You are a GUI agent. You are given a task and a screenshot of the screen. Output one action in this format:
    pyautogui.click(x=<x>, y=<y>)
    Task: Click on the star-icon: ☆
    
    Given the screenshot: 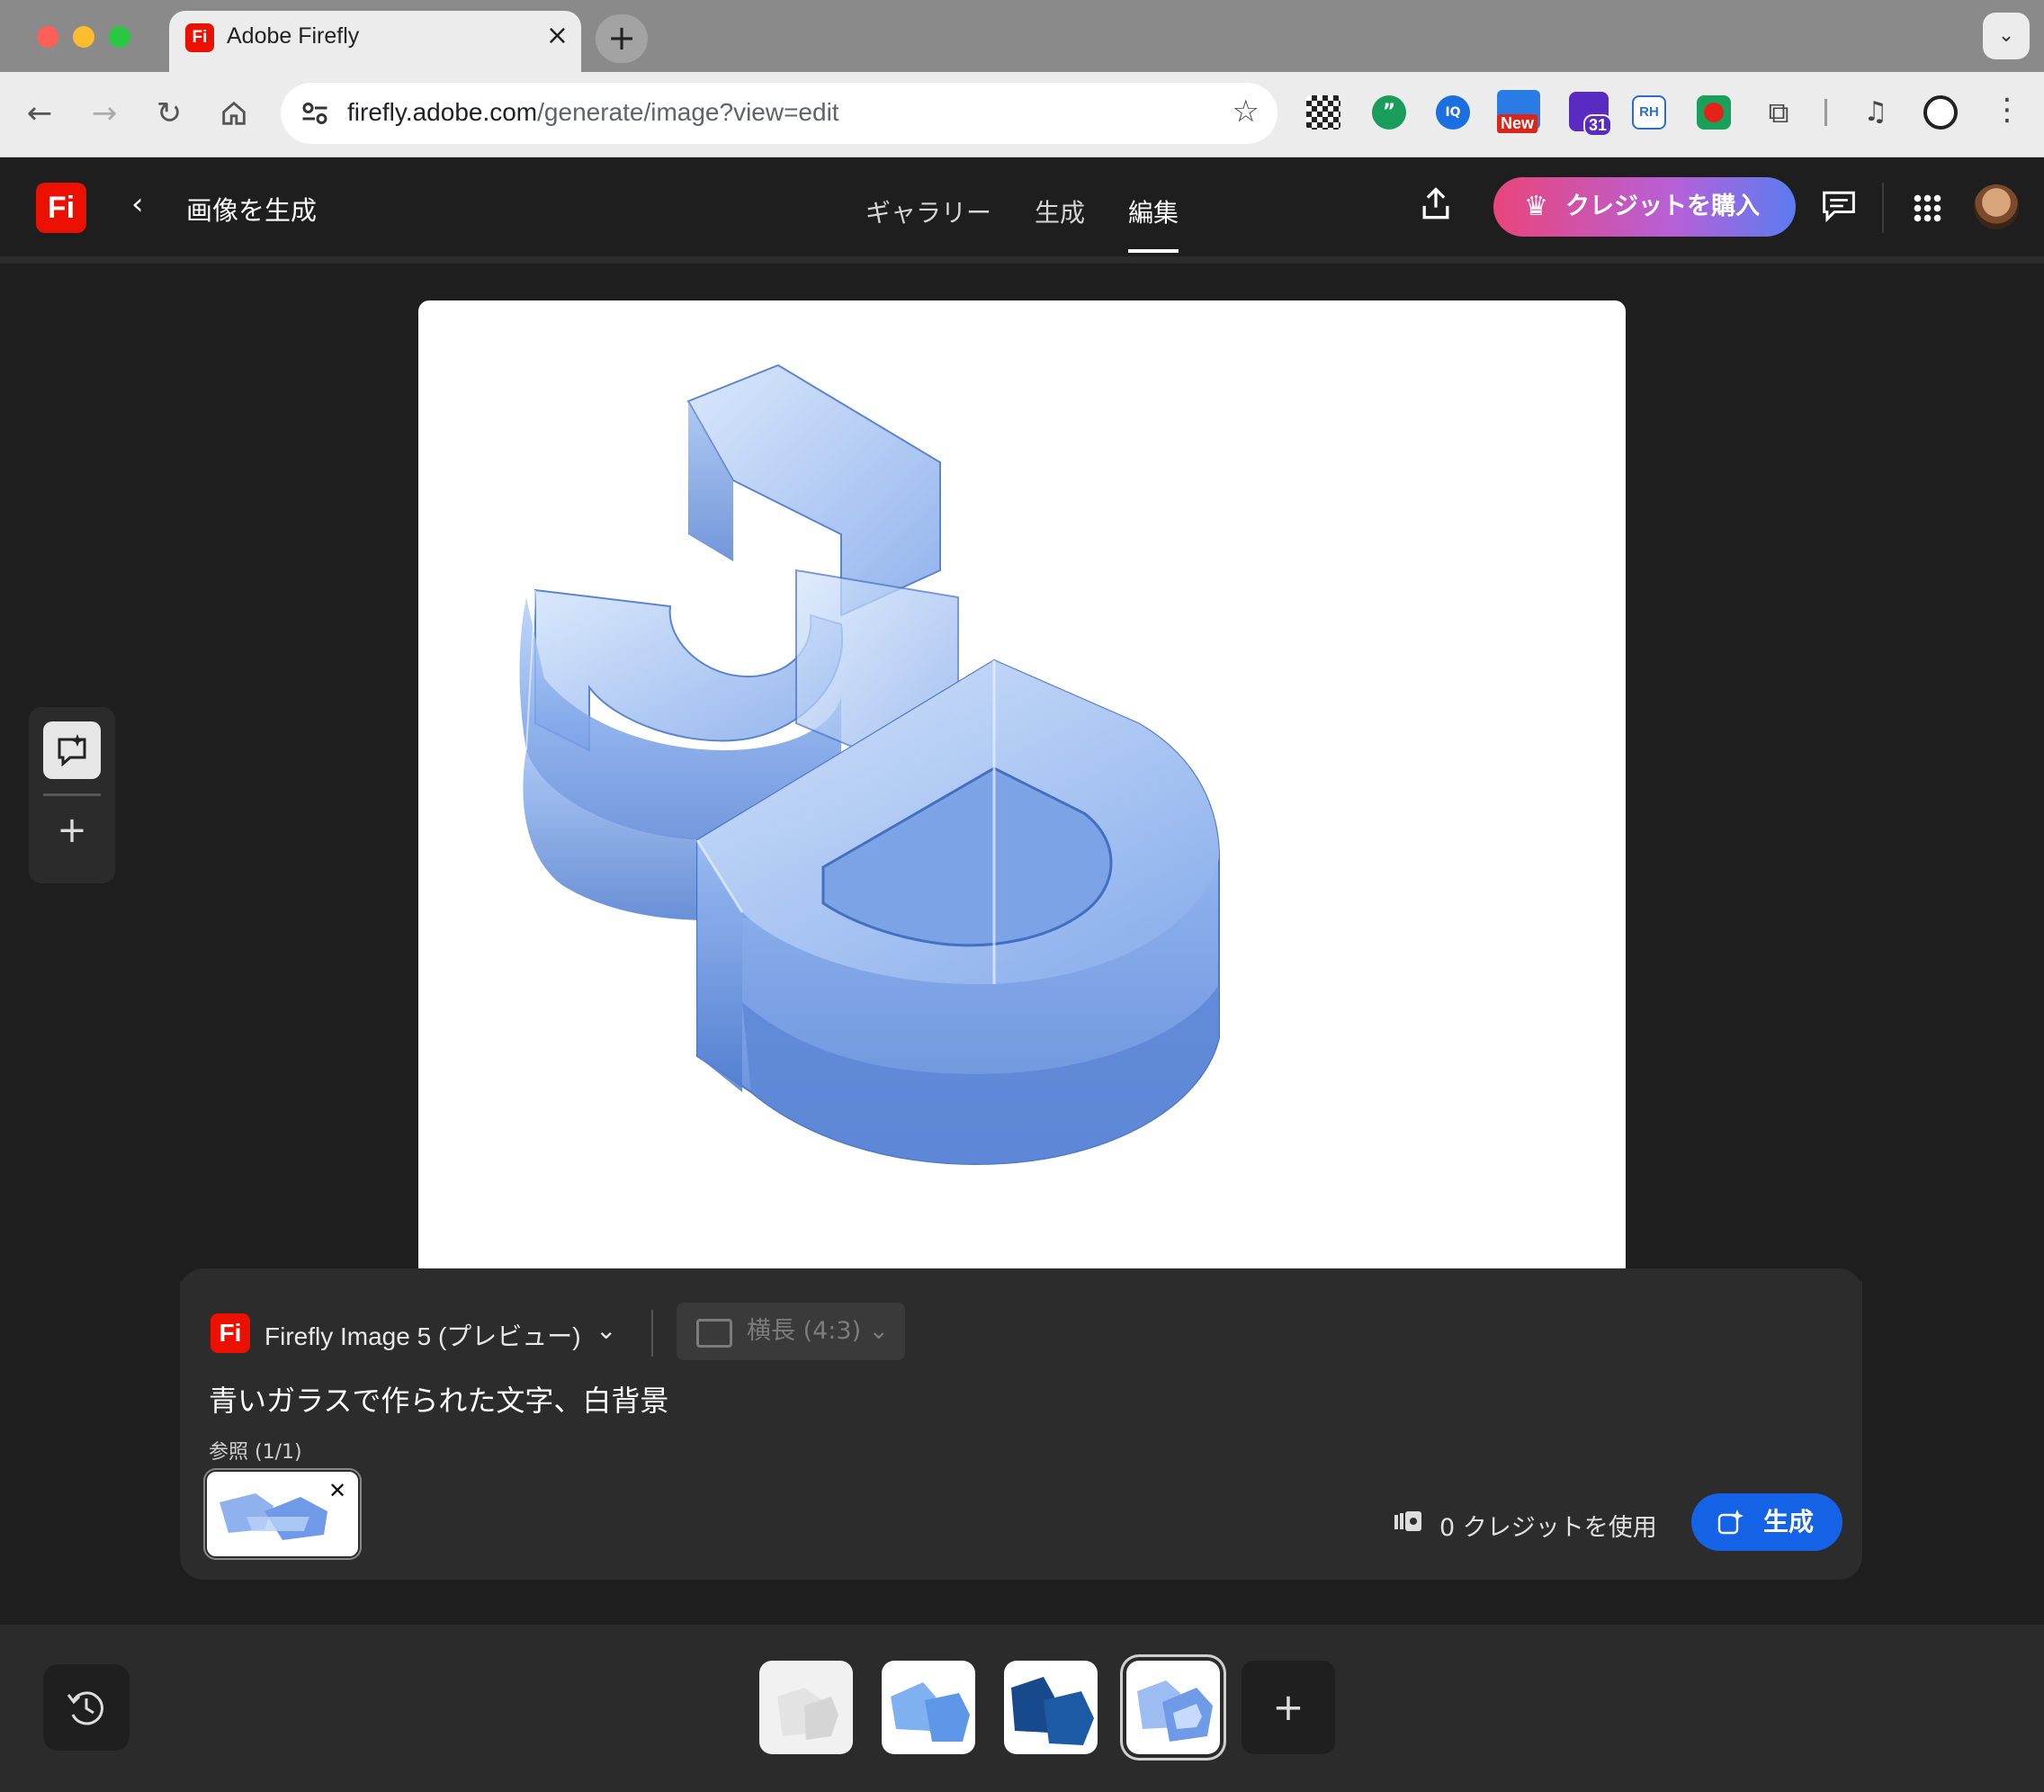 What is the action you would take?
    pyautogui.click(x=1246, y=112)
    